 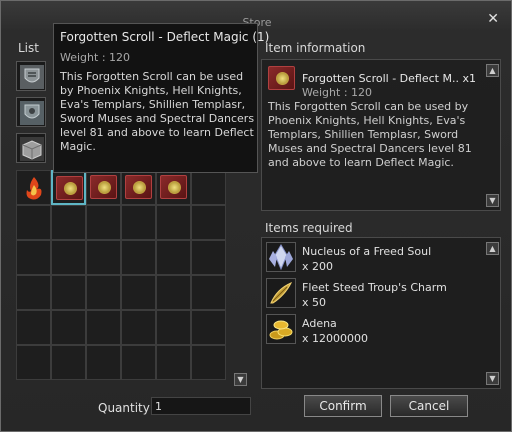 I want to click on stone-block-icon, so click(x=32, y=149).